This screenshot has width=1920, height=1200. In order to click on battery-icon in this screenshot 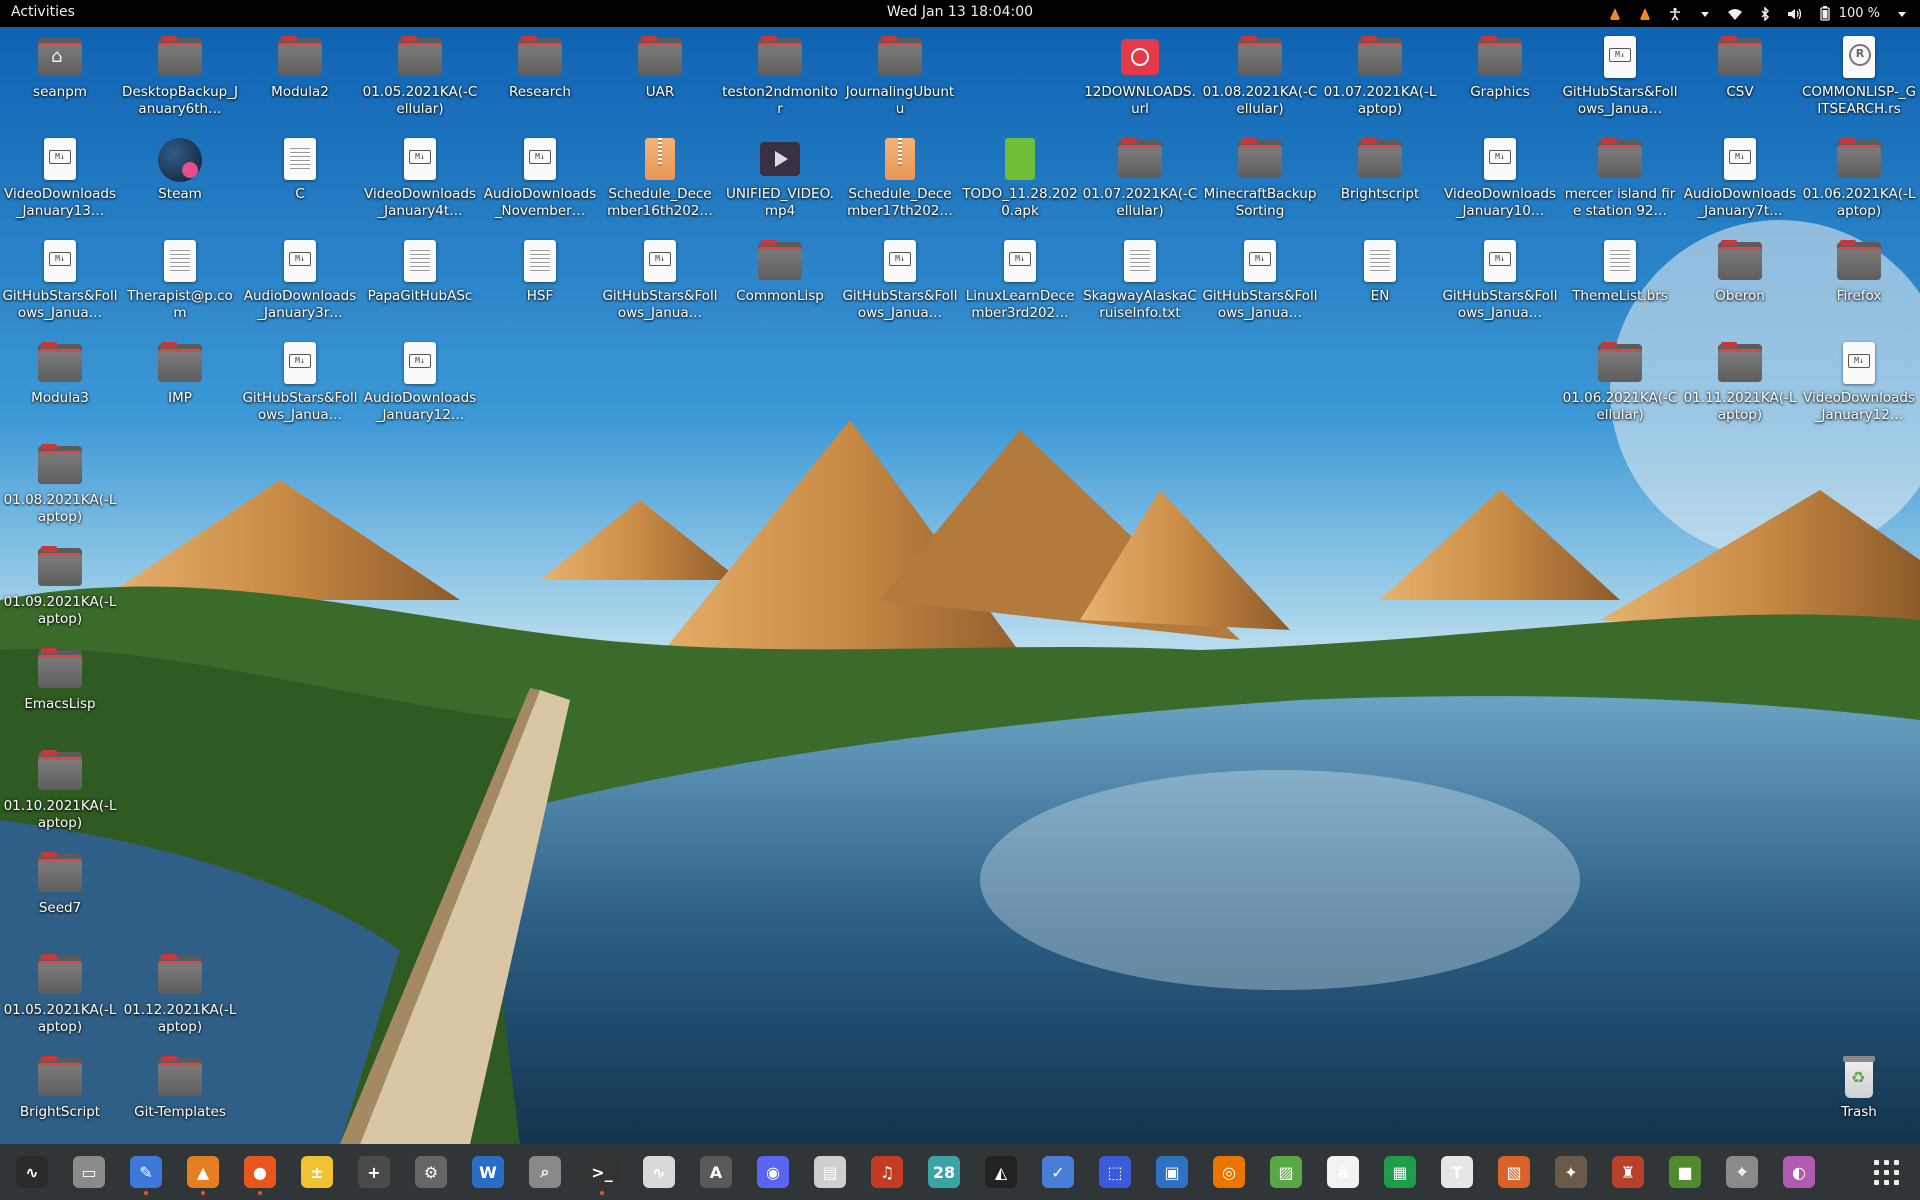, I will do `click(1825, 14)`.